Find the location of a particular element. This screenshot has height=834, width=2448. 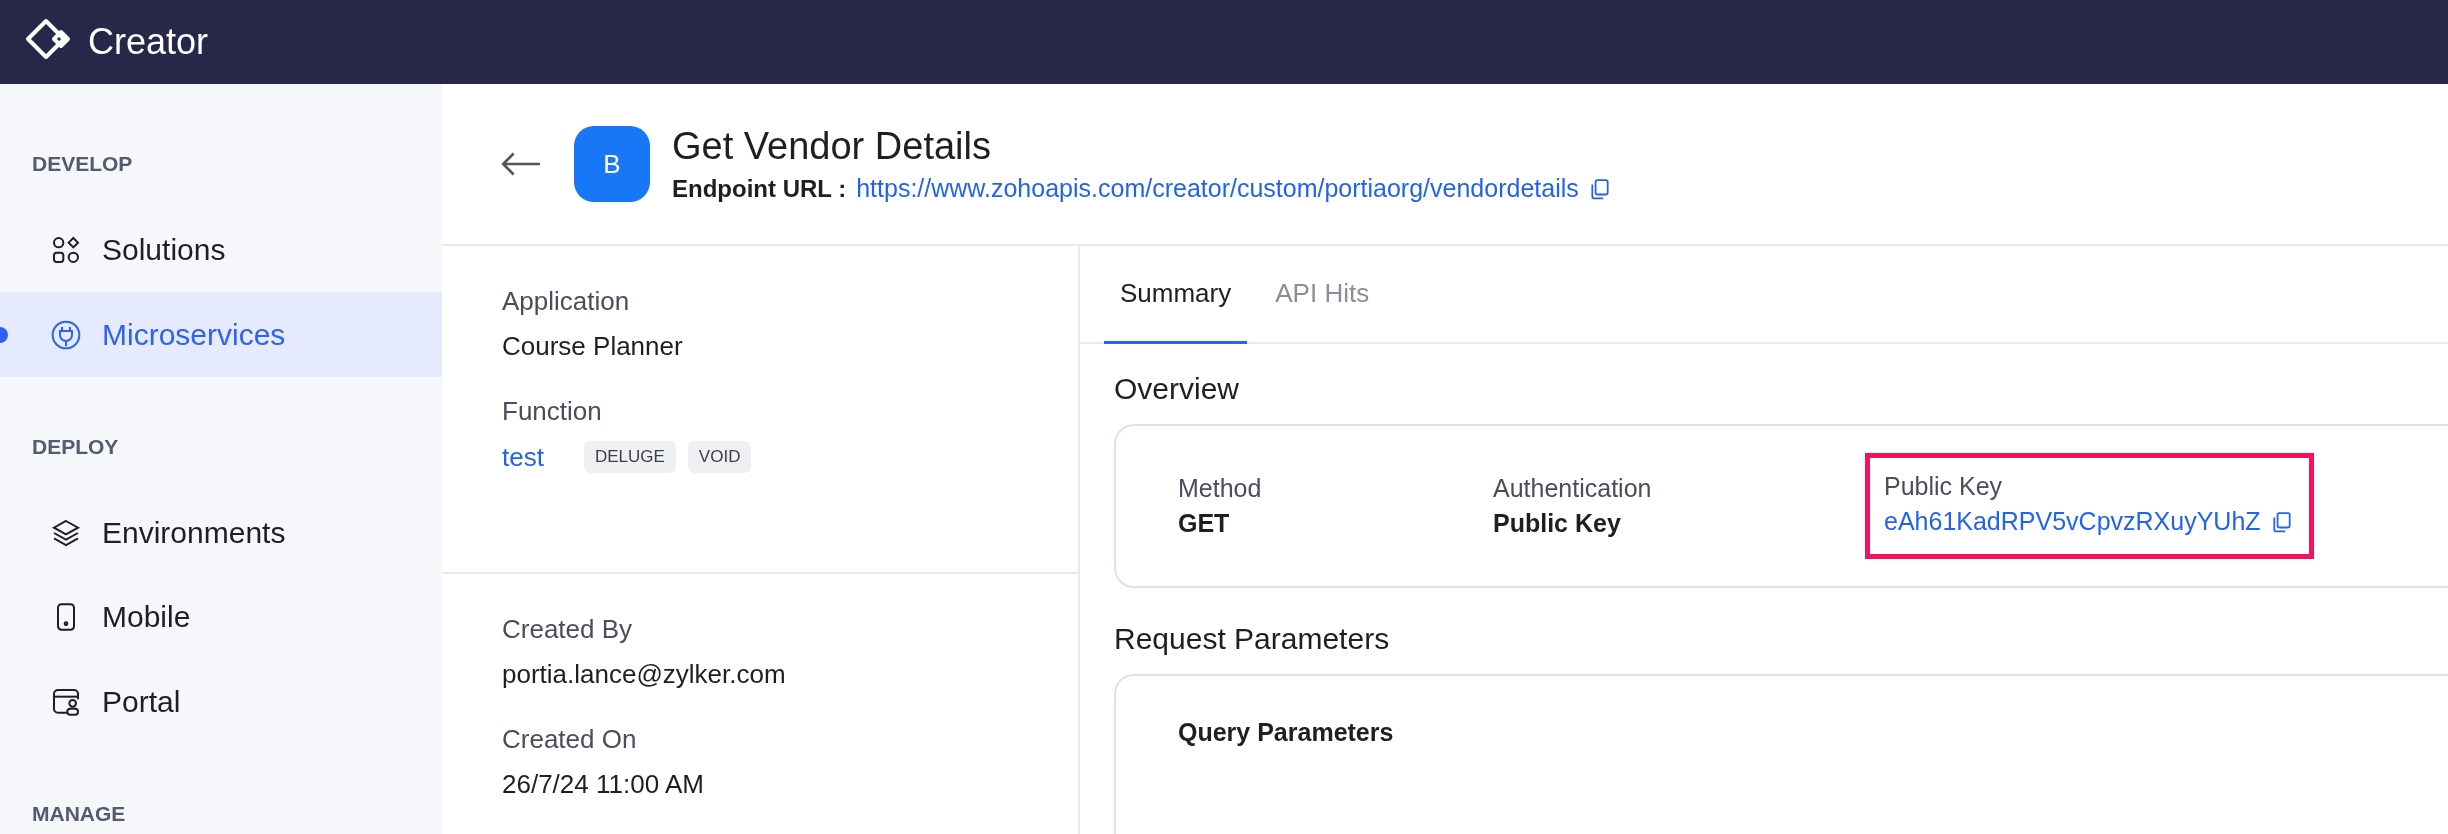

field-value: 26/7/24 11:00 AM is located at coordinates (603, 784).